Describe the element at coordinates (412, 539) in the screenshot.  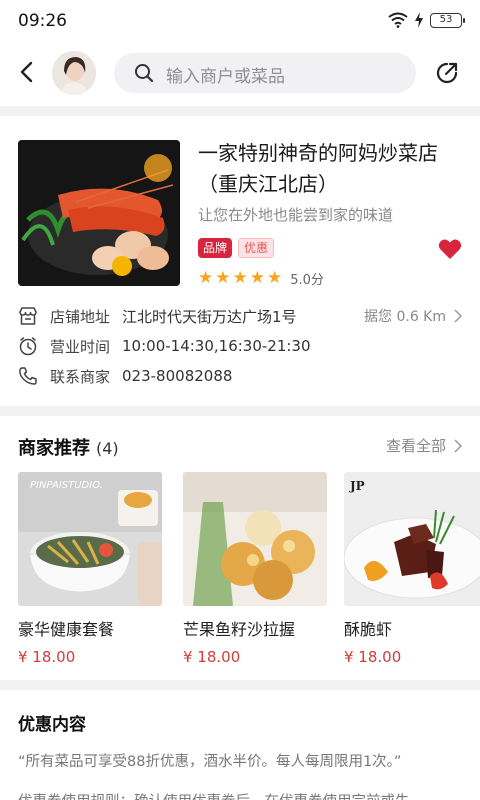
I see `dish-image: JP` at that location.